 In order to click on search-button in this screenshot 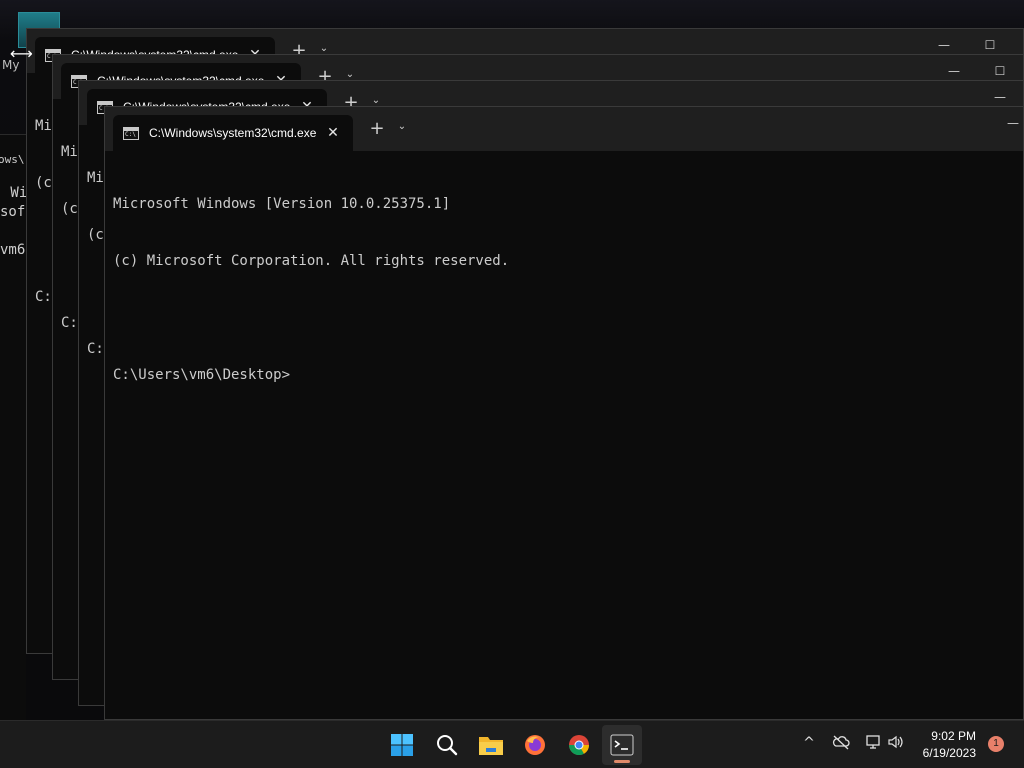, I will do `click(447, 745)`.